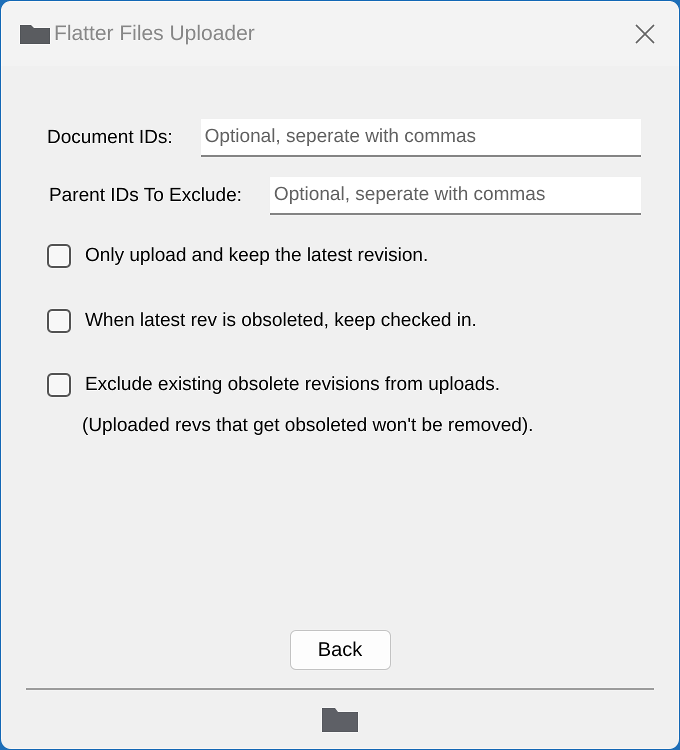 The height and width of the screenshot is (750, 680). I want to click on checkbox-label: Exclude existing obsolete revisions from uploads., so click(292, 385).